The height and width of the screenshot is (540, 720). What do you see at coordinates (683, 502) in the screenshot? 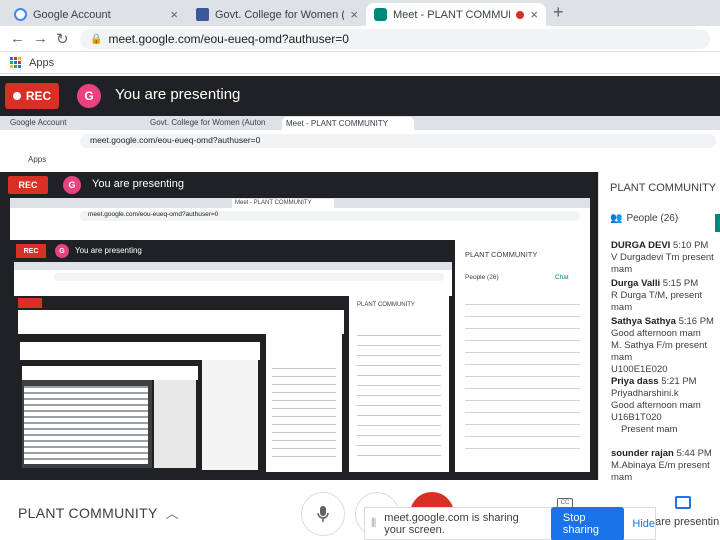
I see `present-screen-icon` at bounding box center [683, 502].